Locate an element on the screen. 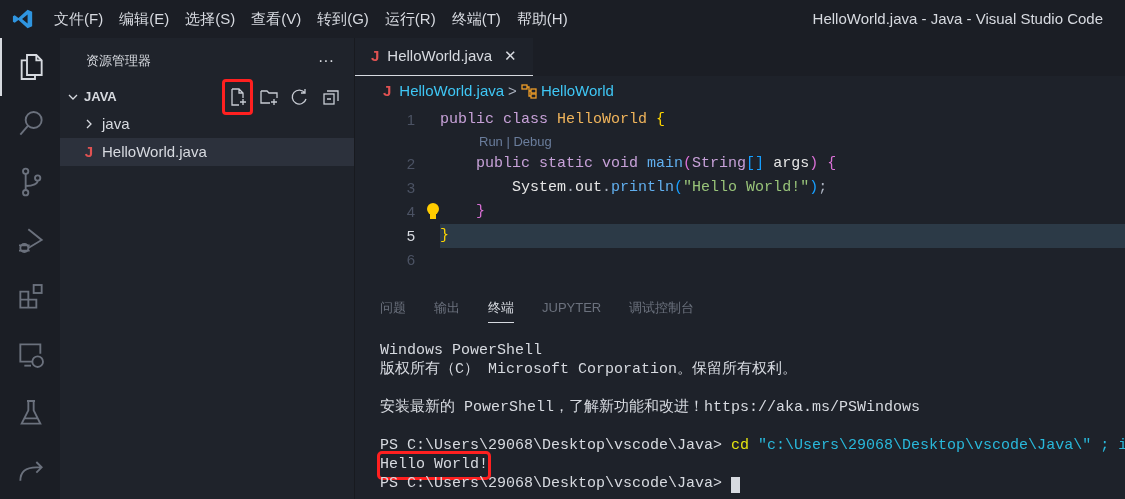 Image resolution: width=1125 pixels, height=499 pixels. editor-tab: J HelloWorld.java ✕ is located at coordinates (444, 57).